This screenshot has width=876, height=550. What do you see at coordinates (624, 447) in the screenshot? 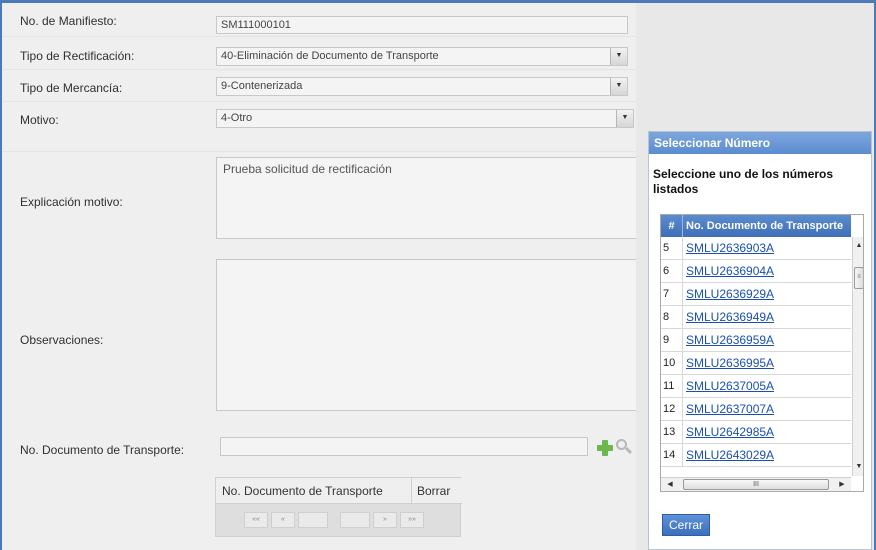
I see `search-icon` at bounding box center [624, 447].